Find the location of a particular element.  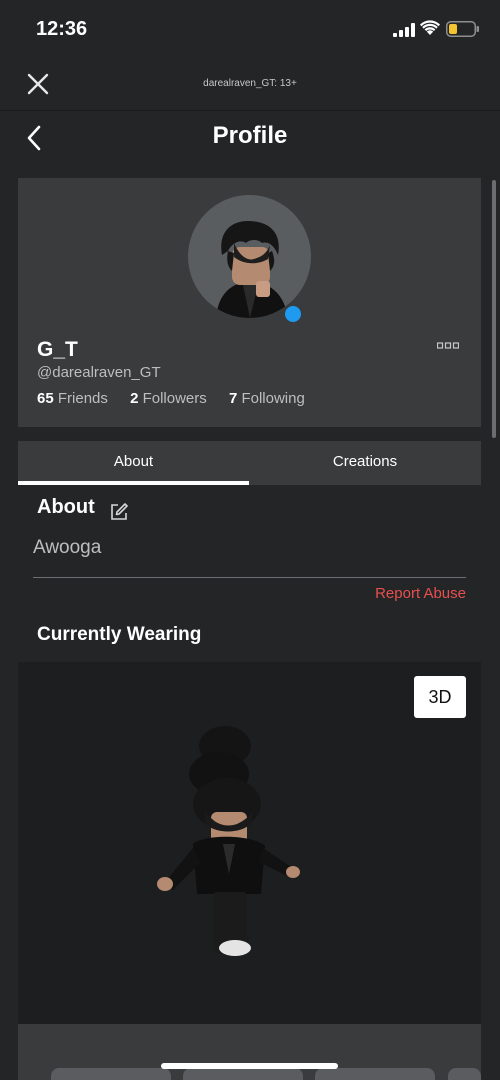

followers-stat: 2 Followers is located at coordinates (168, 398).